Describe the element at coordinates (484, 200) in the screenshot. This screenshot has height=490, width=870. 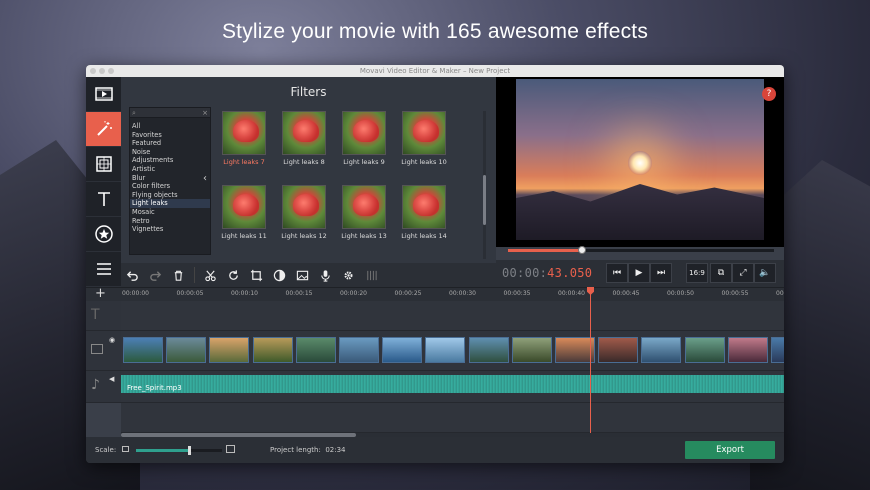
I see `scrollbar-knob` at that location.